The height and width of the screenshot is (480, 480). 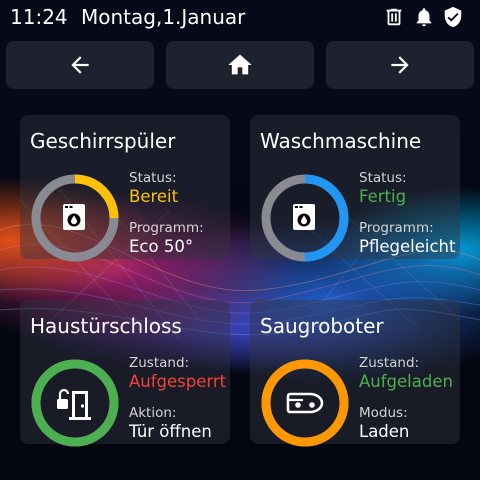 I want to click on card-title: Saugroboter, so click(x=322, y=326).